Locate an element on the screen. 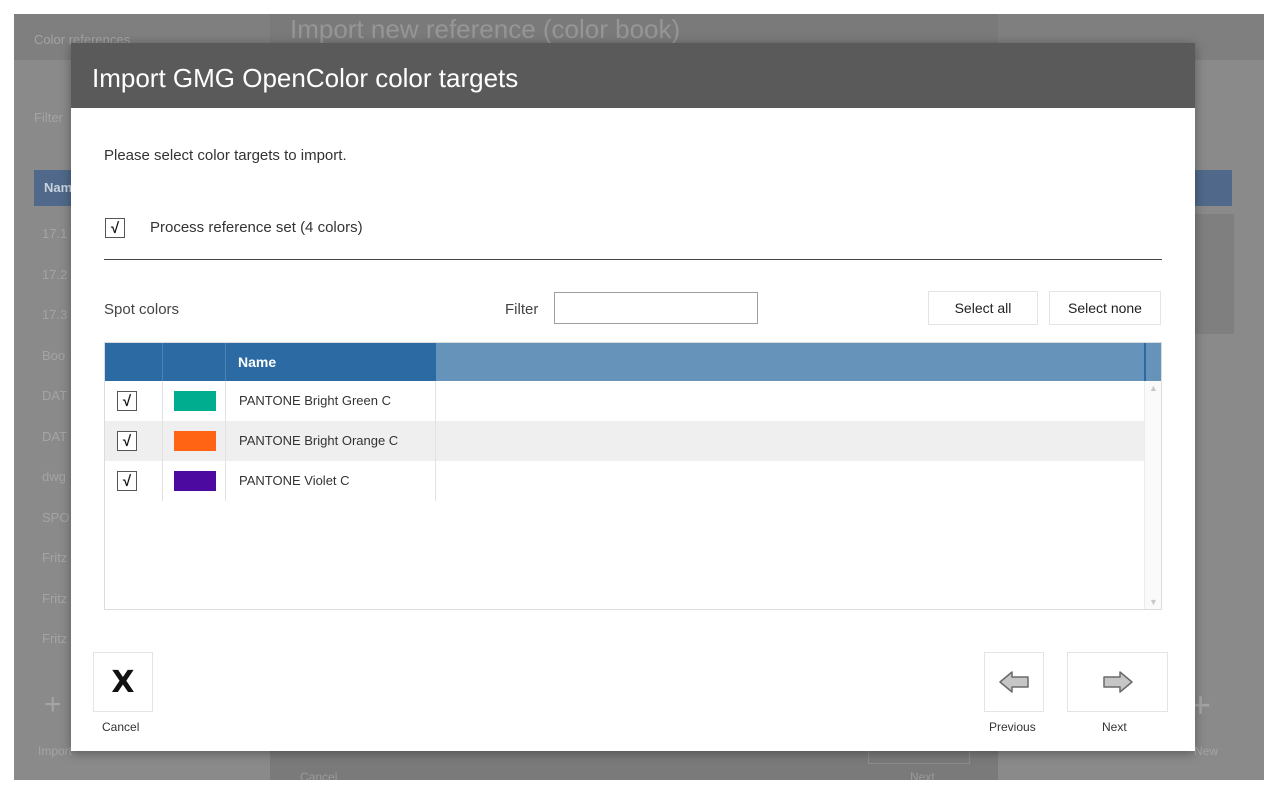 The image size is (1276, 798). previous-button is located at coordinates (1014, 682).